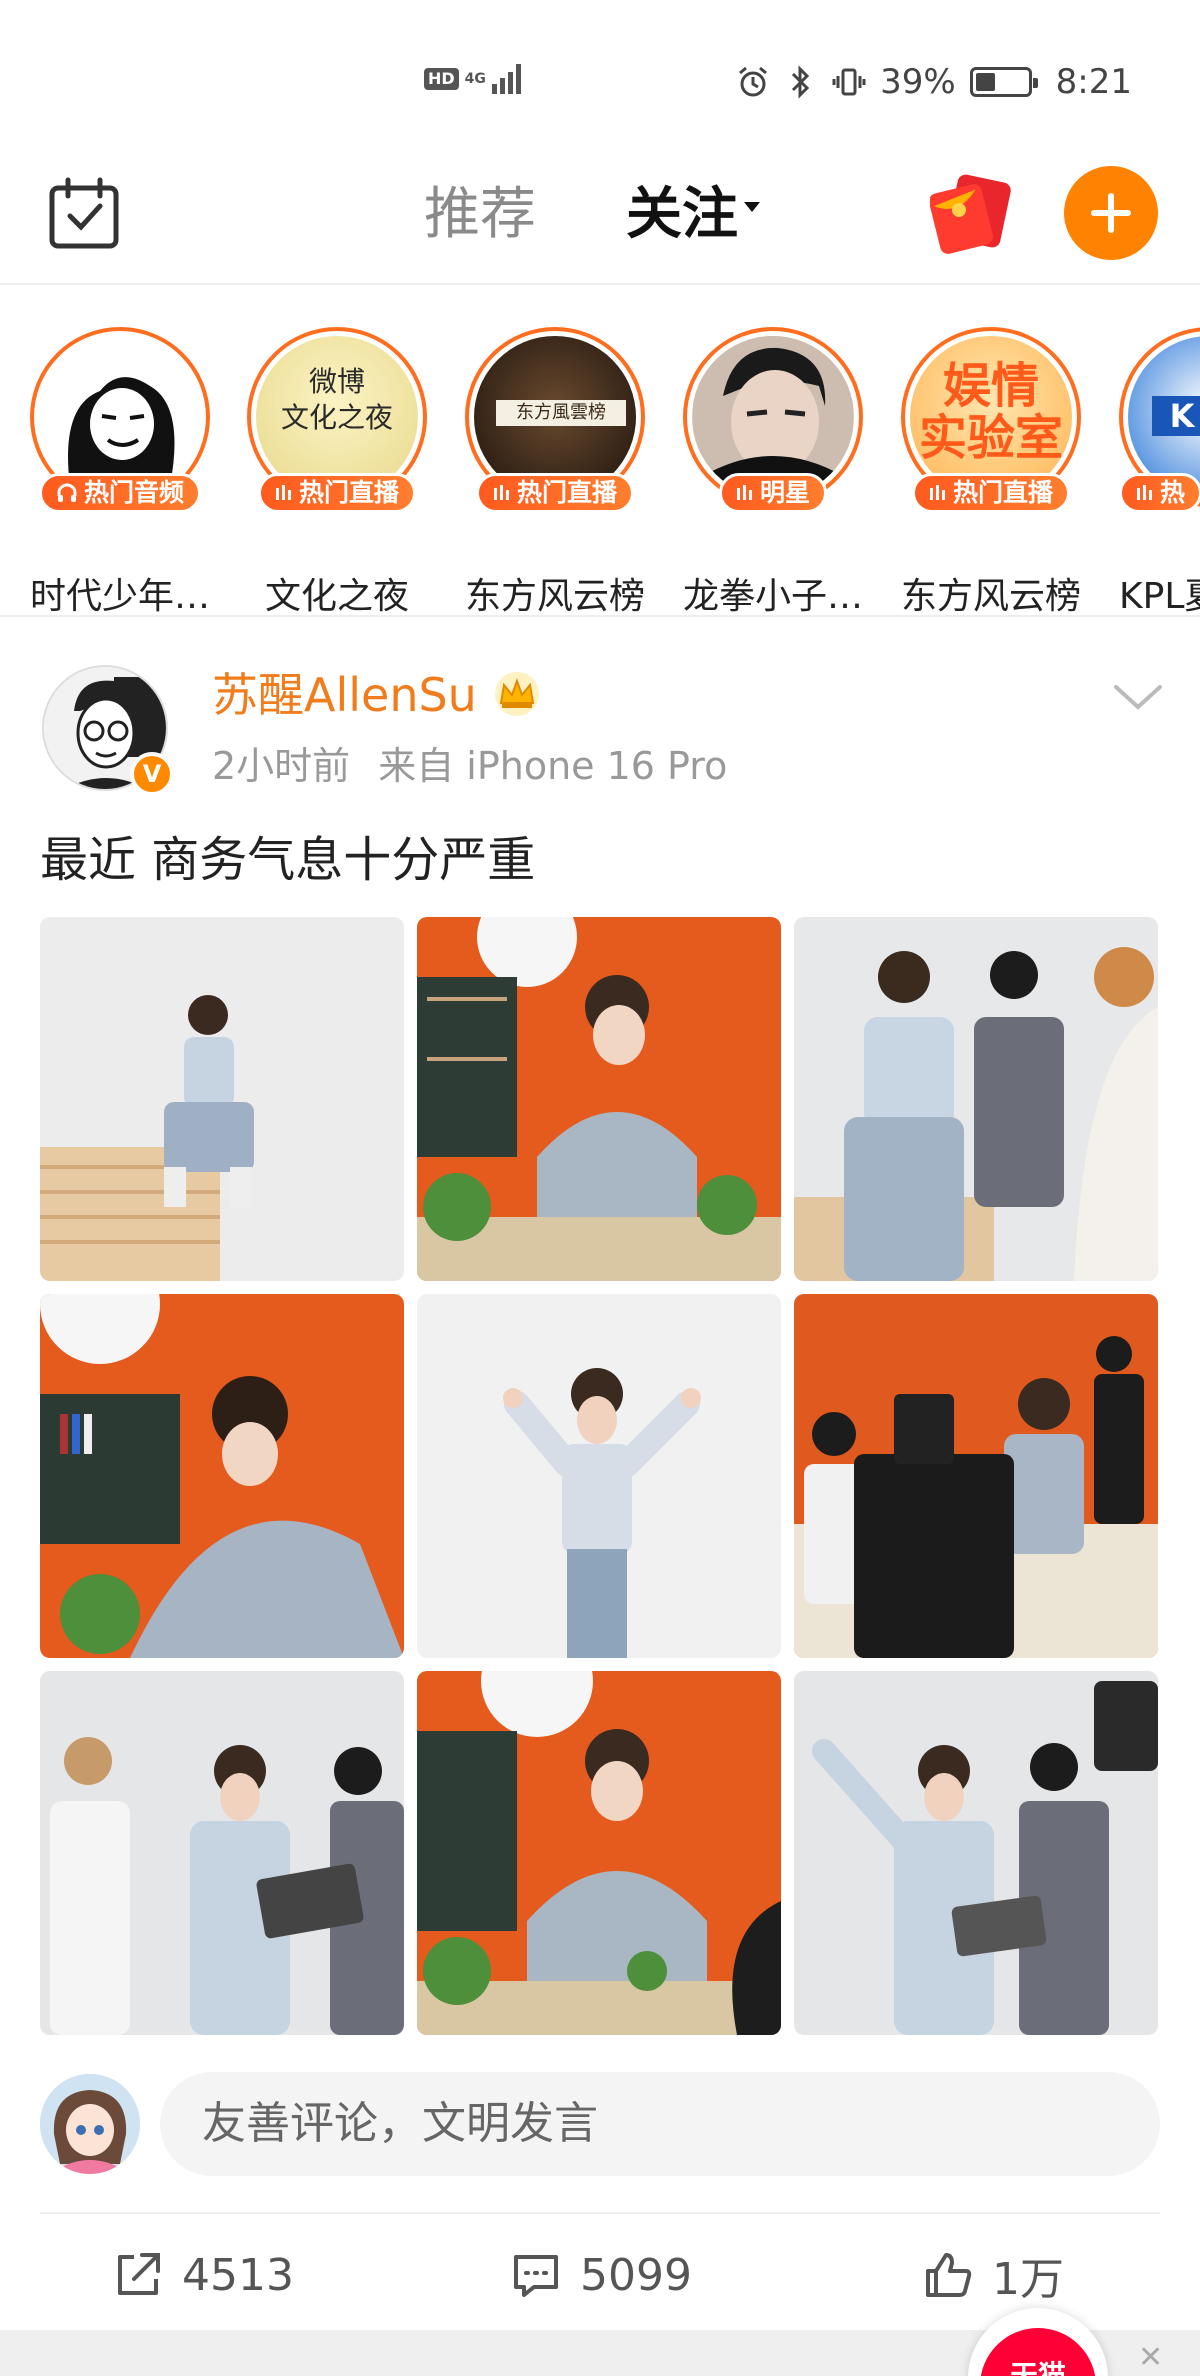  I want to click on chevron-down-icon, so click(1138, 697).